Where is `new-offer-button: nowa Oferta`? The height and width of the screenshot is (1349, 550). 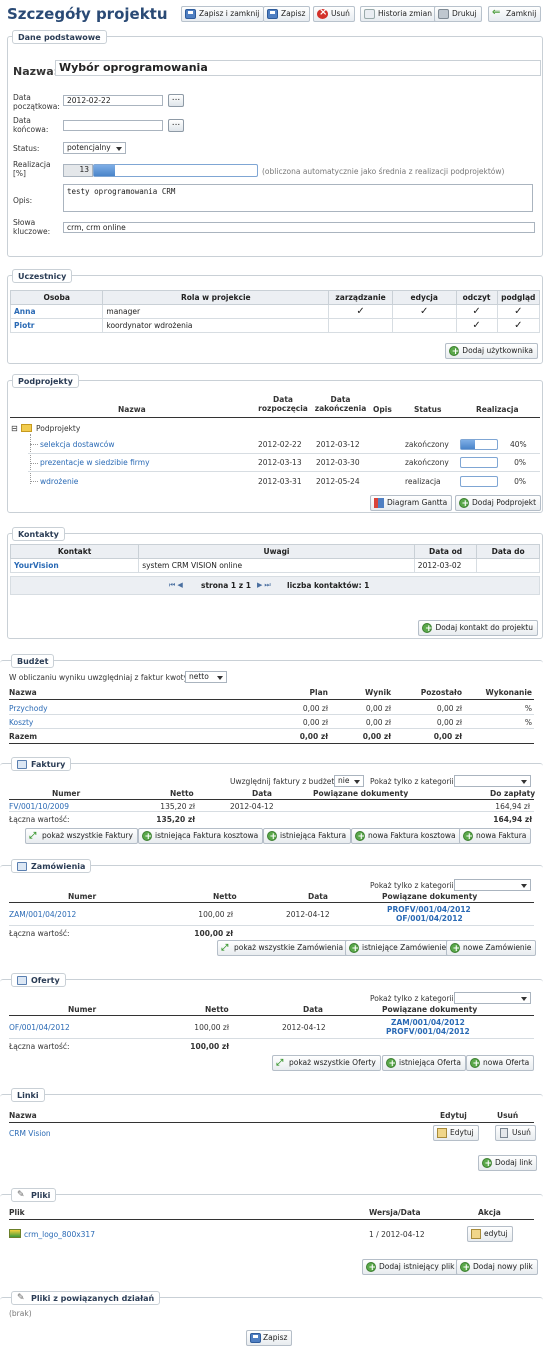 new-offer-button: nowa Oferta is located at coordinates (500, 1063).